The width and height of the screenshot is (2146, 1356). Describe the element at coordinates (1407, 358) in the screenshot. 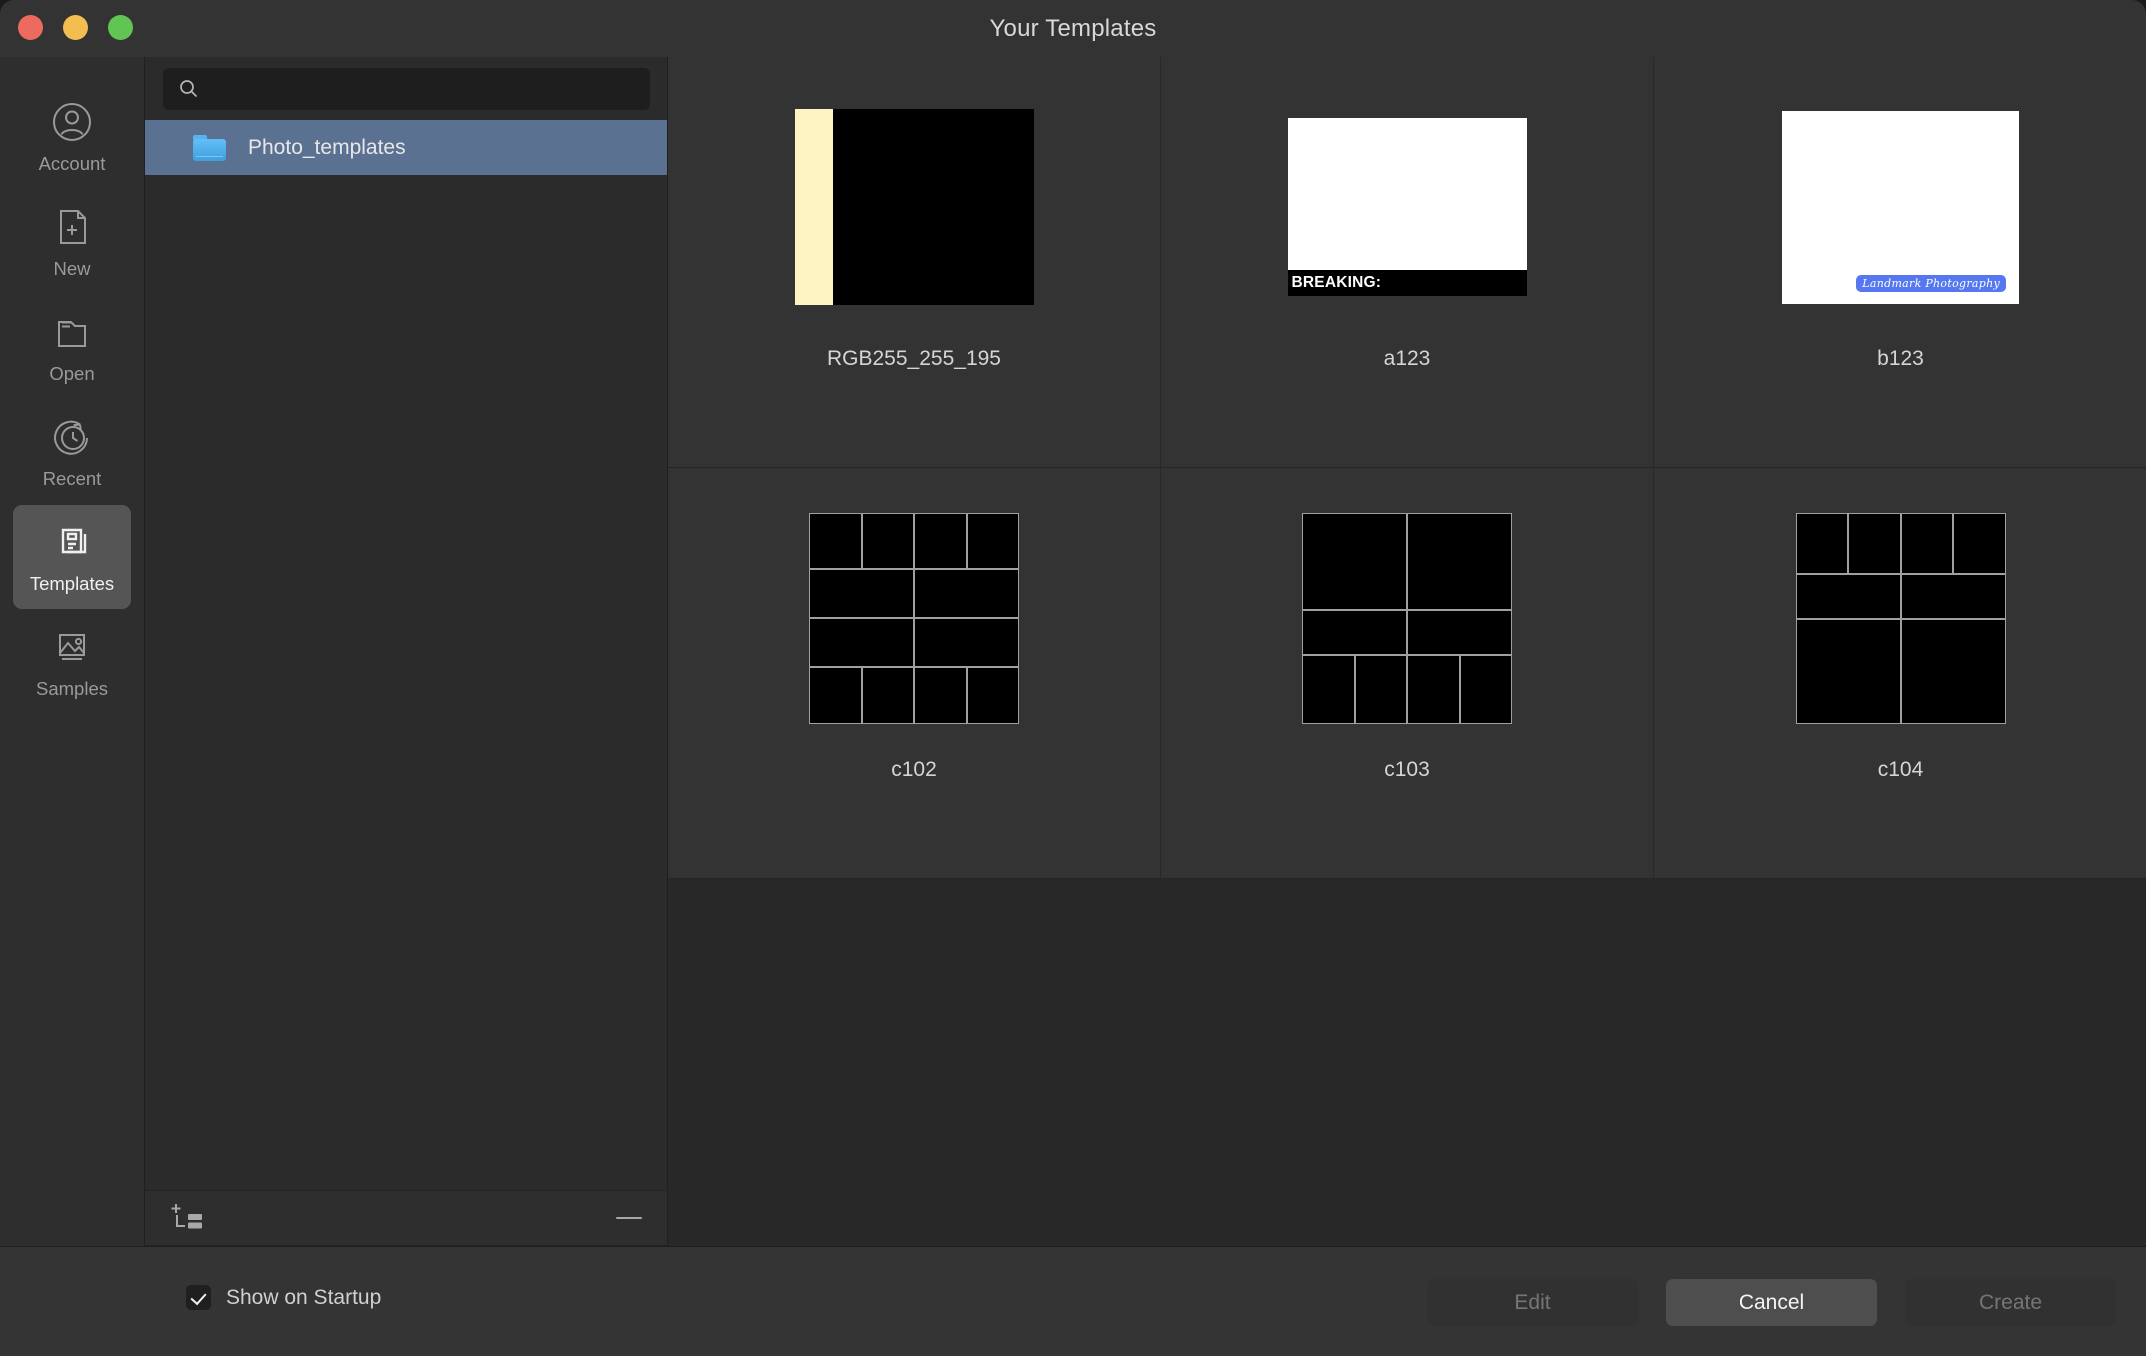

I see `template-label: a123` at that location.